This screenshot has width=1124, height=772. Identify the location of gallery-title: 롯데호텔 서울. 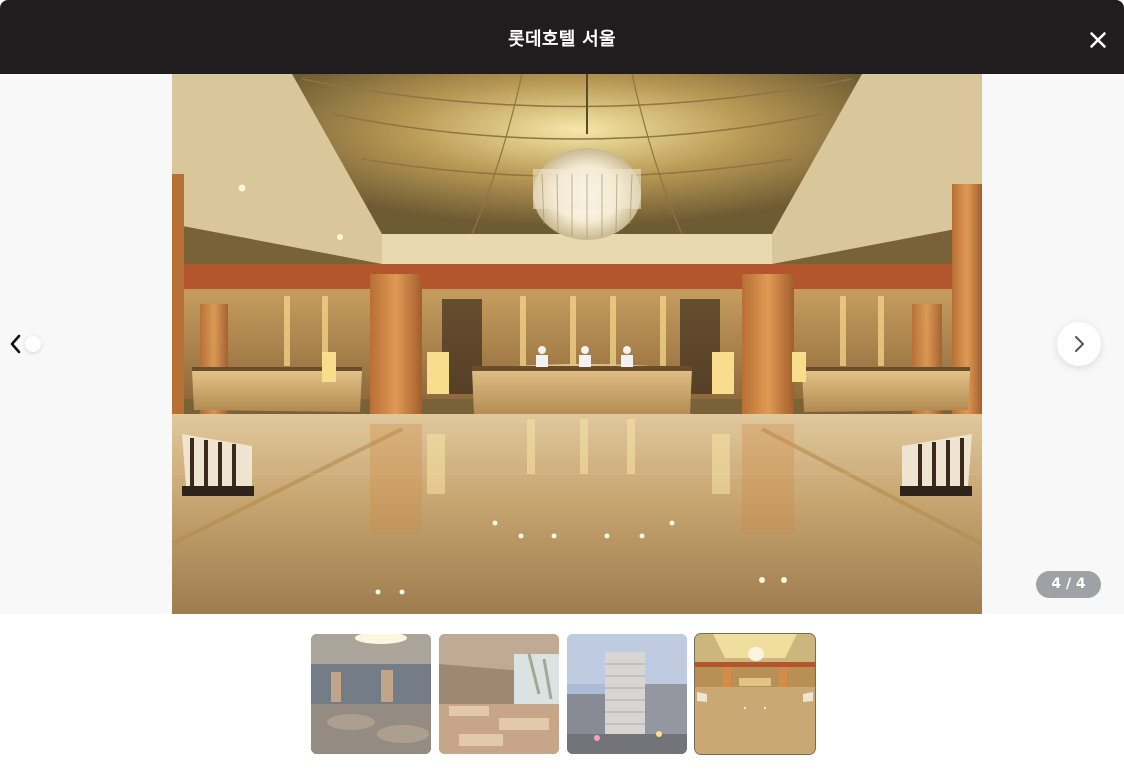
(562, 39).